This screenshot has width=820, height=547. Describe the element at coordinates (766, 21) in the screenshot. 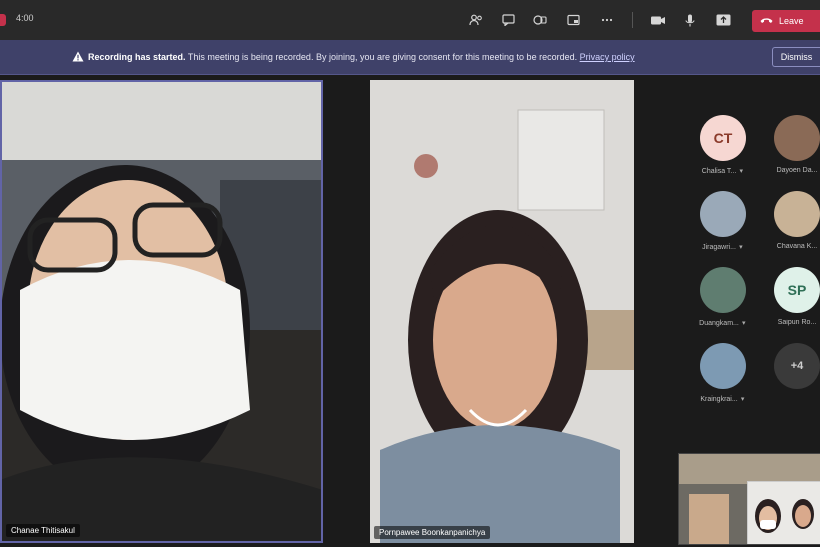

I see `phone-hangup-icon` at that location.